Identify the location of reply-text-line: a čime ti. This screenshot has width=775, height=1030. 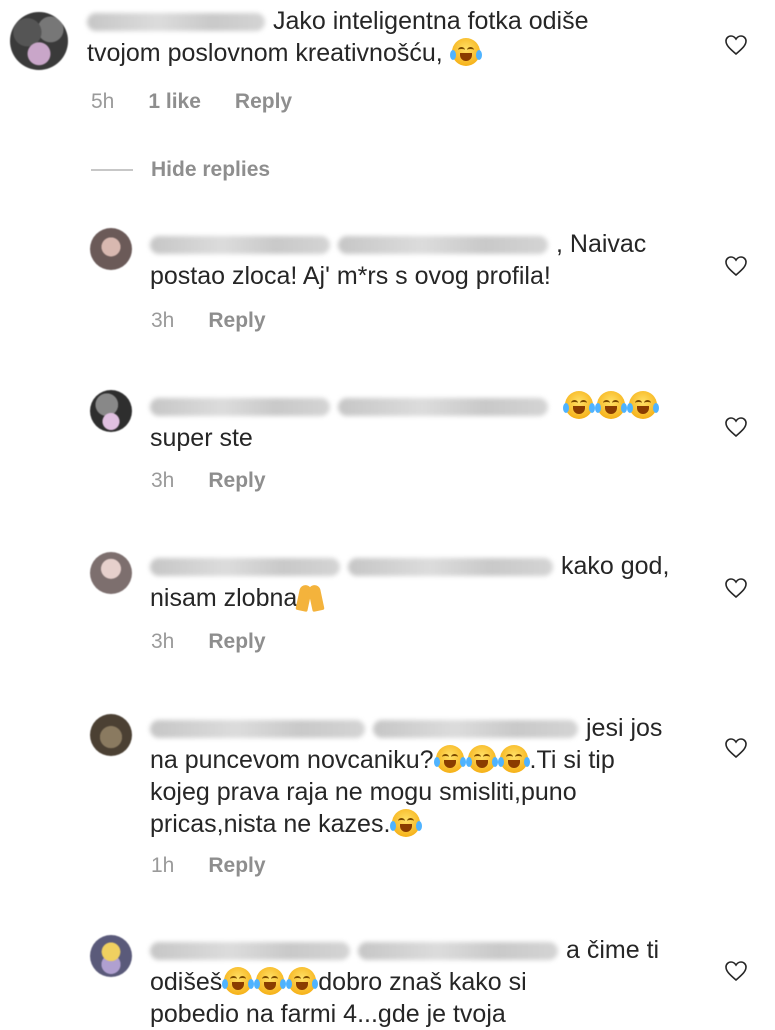
(613, 950).